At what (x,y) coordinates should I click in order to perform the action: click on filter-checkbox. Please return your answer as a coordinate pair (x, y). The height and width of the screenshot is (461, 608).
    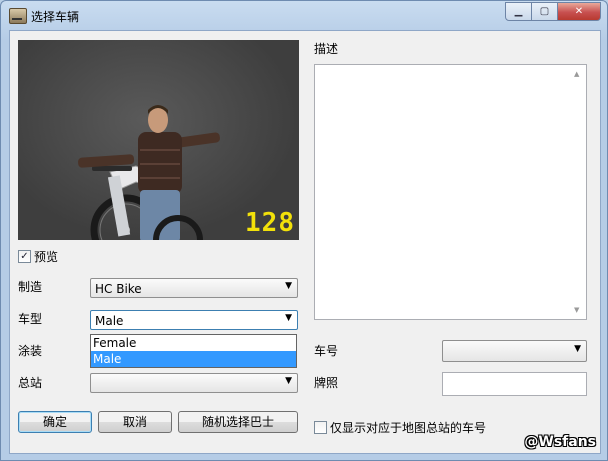
    Looking at the image, I should click on (320, 427).